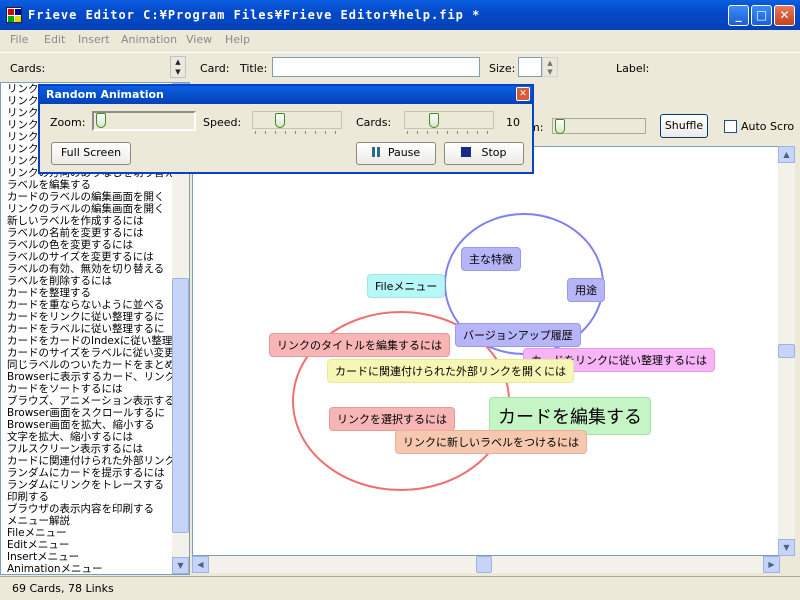 The height and width of the screenshot is (600, 800). What do you see at coordinates (87, 245) in the screenshot?
I see `list-item: ラベルの色を変更するには` at bounding box center [87, 245].